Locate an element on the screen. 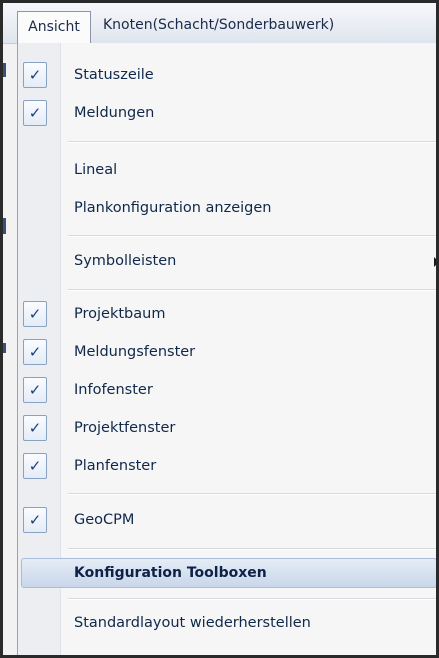 The image size is (439, 658). menu-item-label: Meldungen is located at coordinates (114, 113).